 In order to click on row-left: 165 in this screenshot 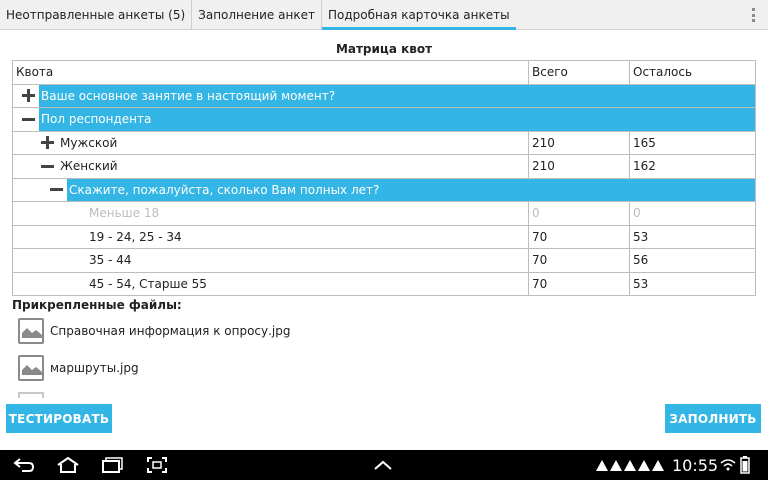, I will do `click(692, 142)`.